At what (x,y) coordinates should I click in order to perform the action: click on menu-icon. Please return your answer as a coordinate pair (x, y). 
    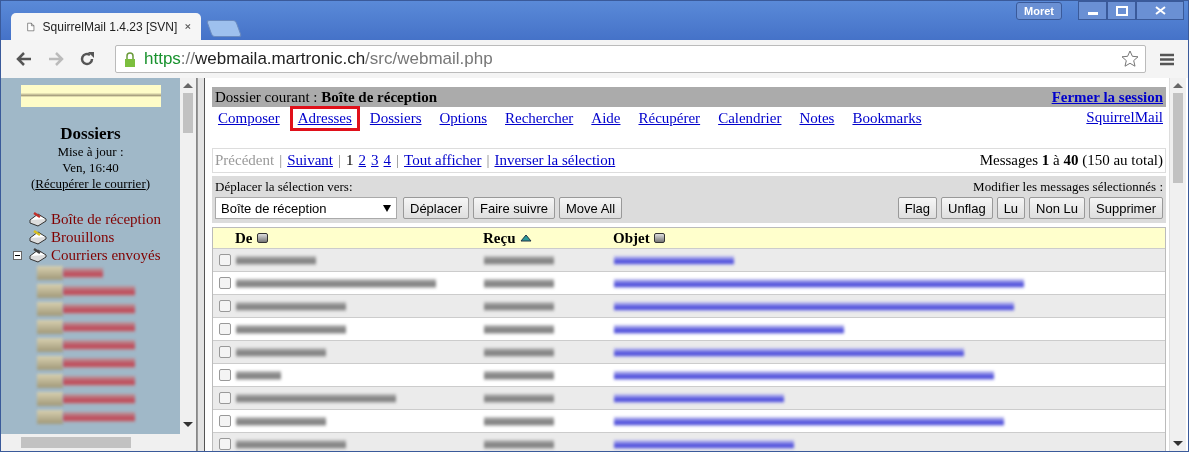
    Looking at the image, I should click on (1167, 59).